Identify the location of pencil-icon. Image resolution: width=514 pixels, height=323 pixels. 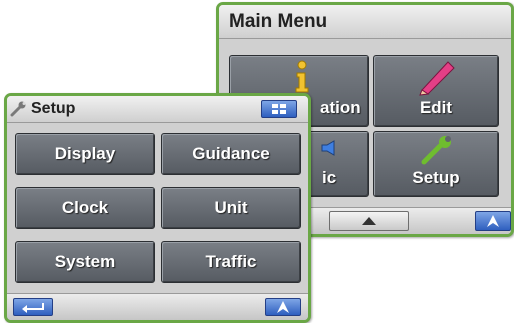
(437, 78).